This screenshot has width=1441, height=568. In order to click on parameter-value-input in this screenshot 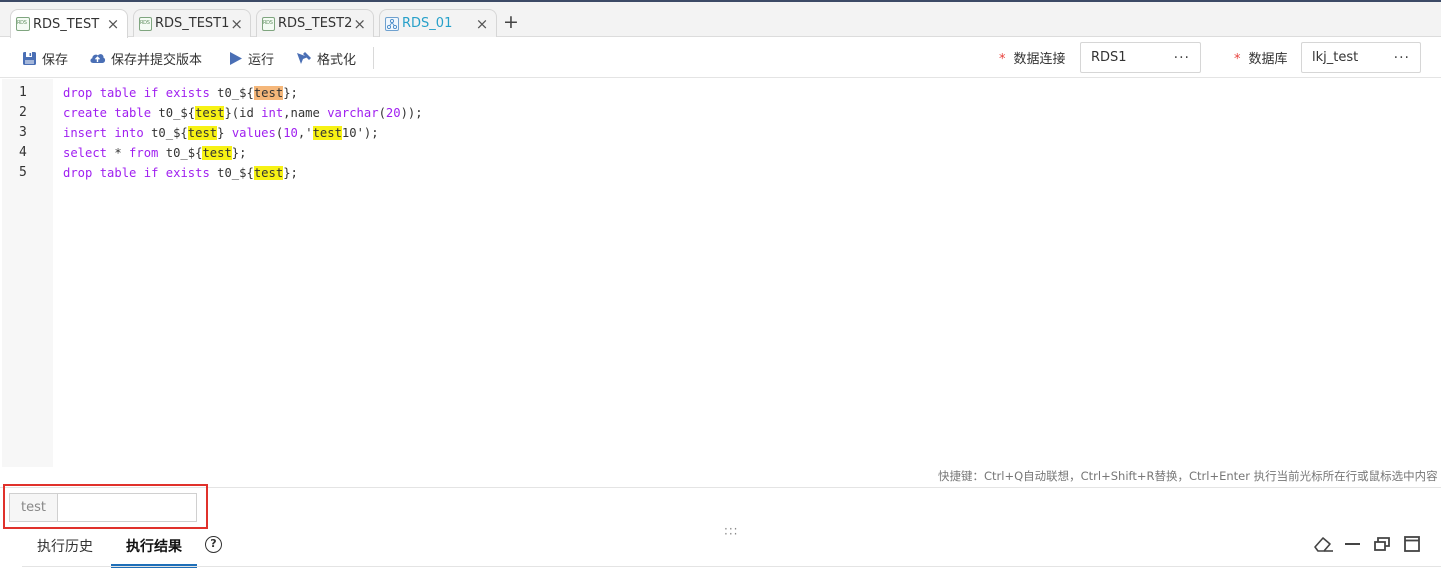, I will do `click(127, 507)`.